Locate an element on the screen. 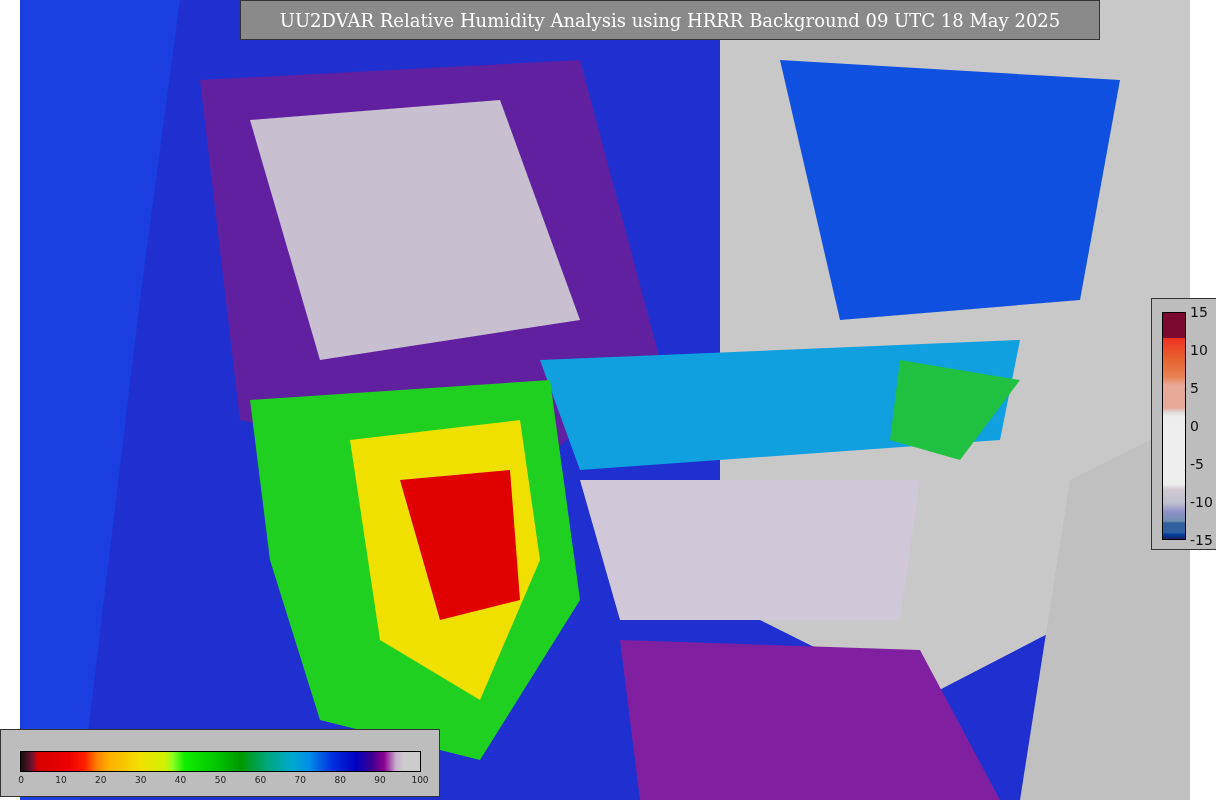 The width and height of the screenshot is (1216, 800). tick-label: 70 is located at coordinates (300, 780).